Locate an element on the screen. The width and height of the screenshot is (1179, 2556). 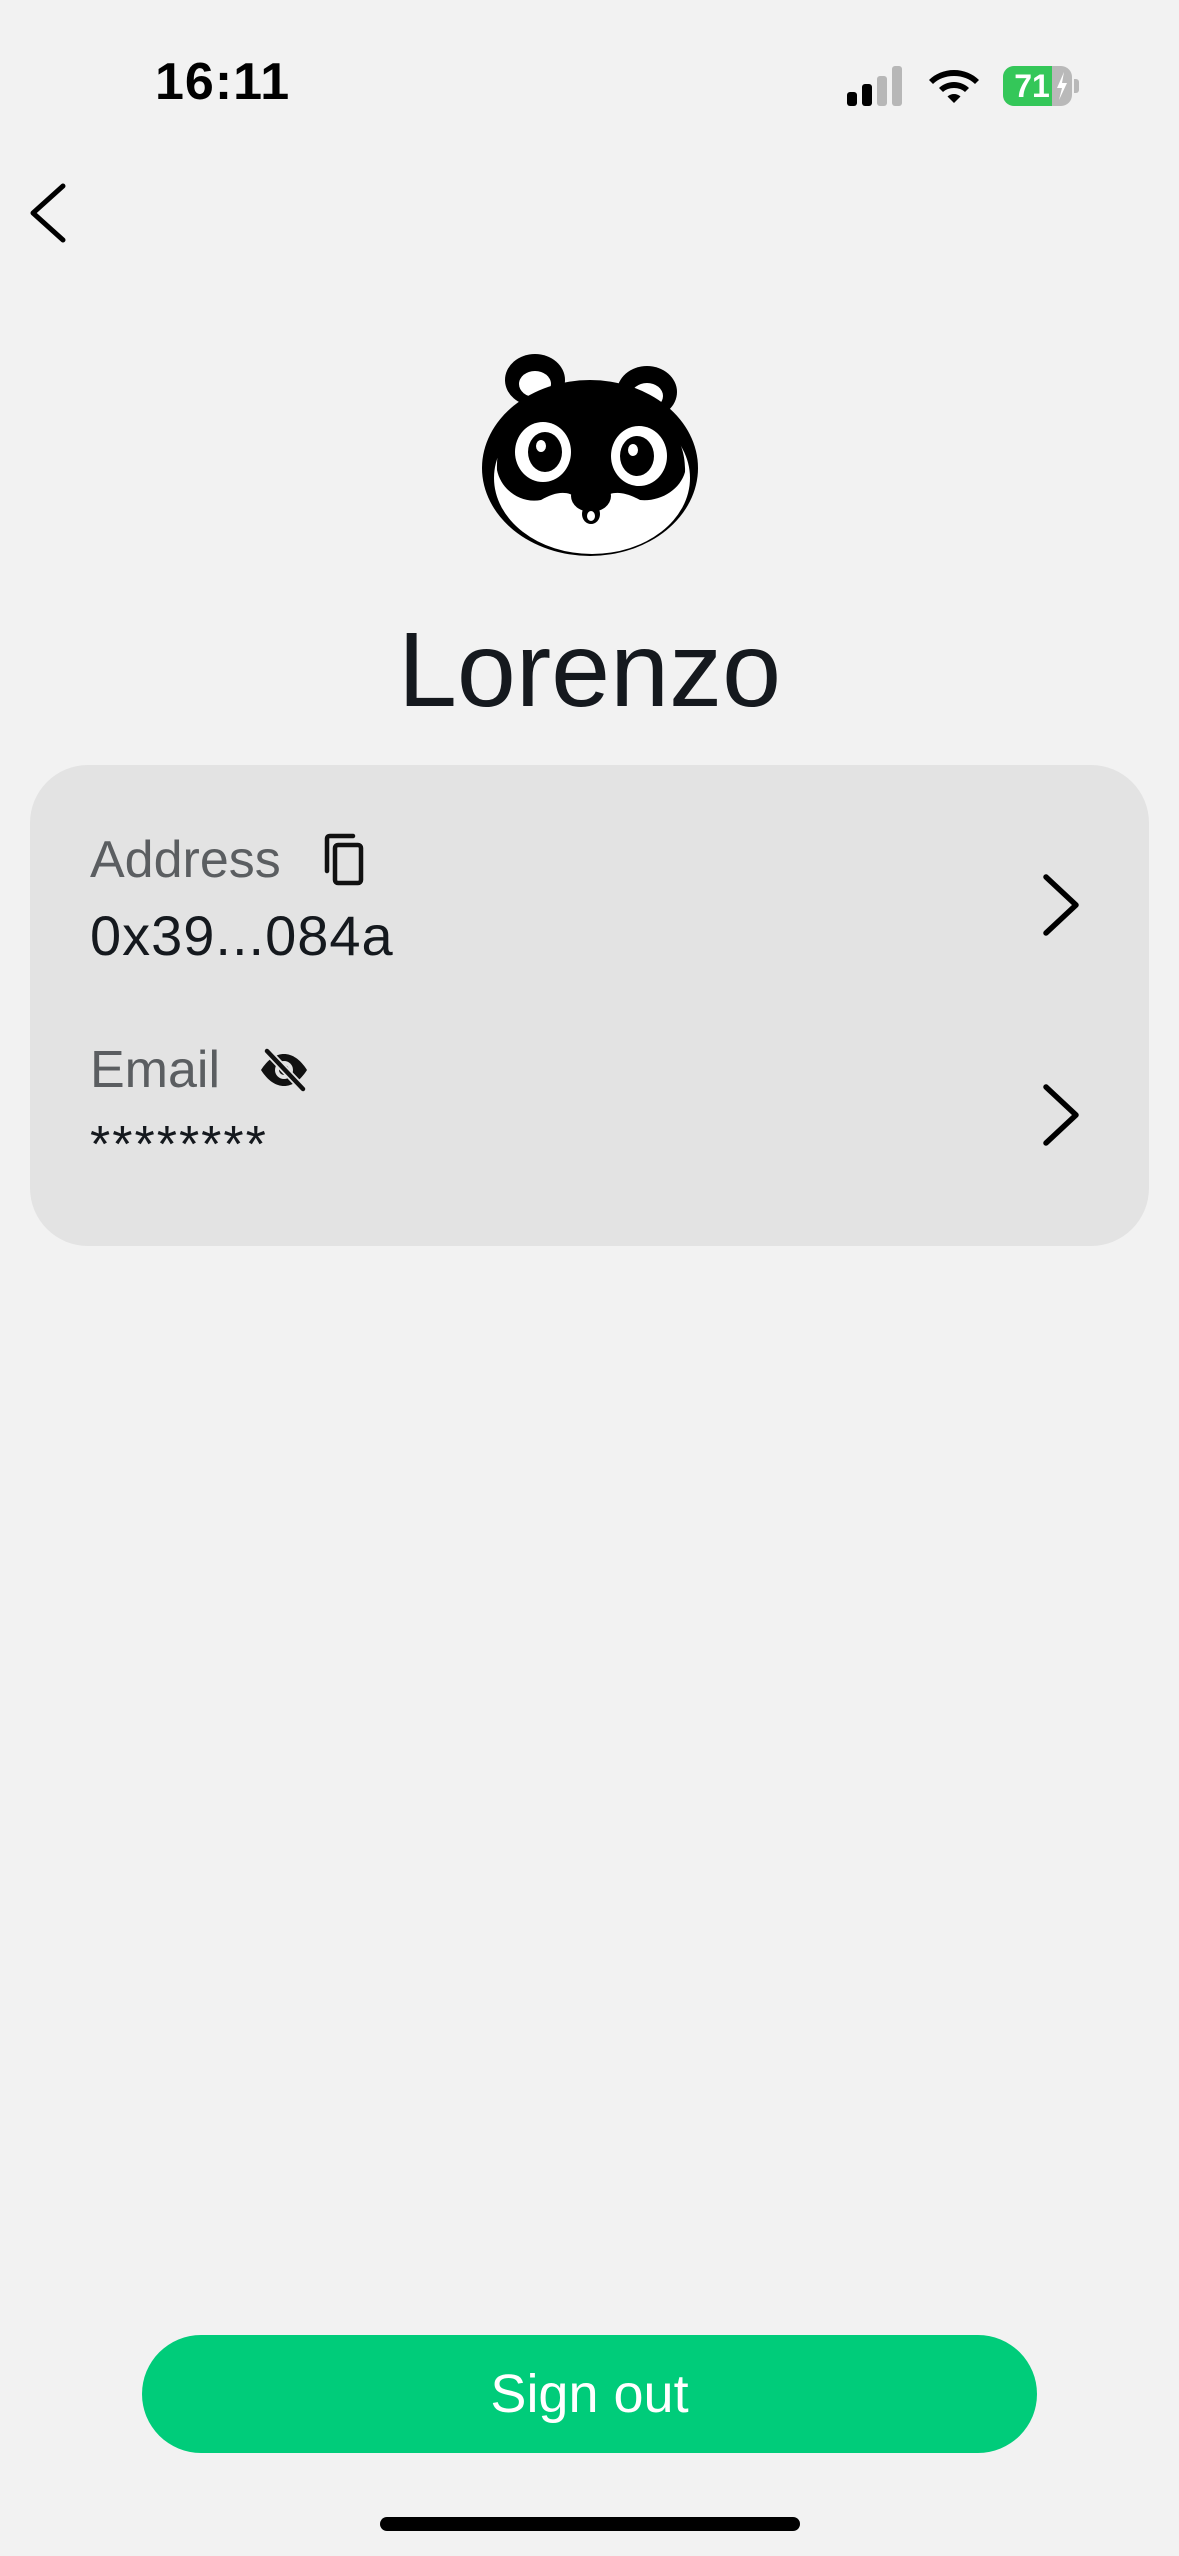
email-label-line: Email is located at coordinates (200, 1070).